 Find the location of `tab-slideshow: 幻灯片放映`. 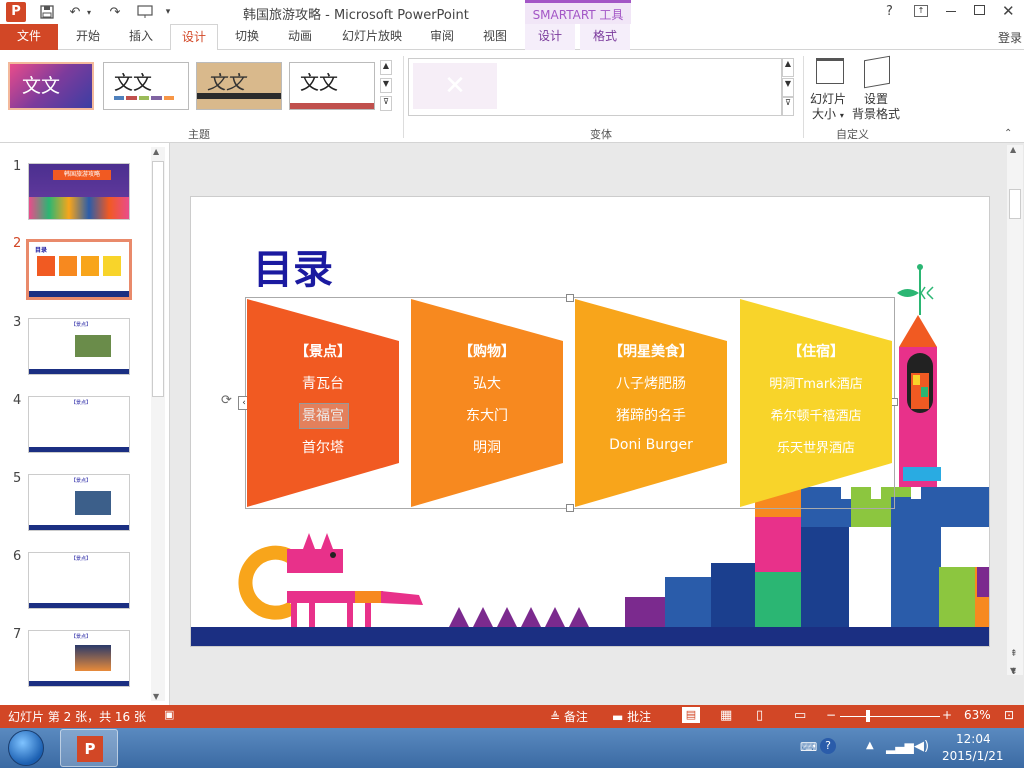

tab-slideshow: 幻灯片放映 is located at coordinates (372, 37).